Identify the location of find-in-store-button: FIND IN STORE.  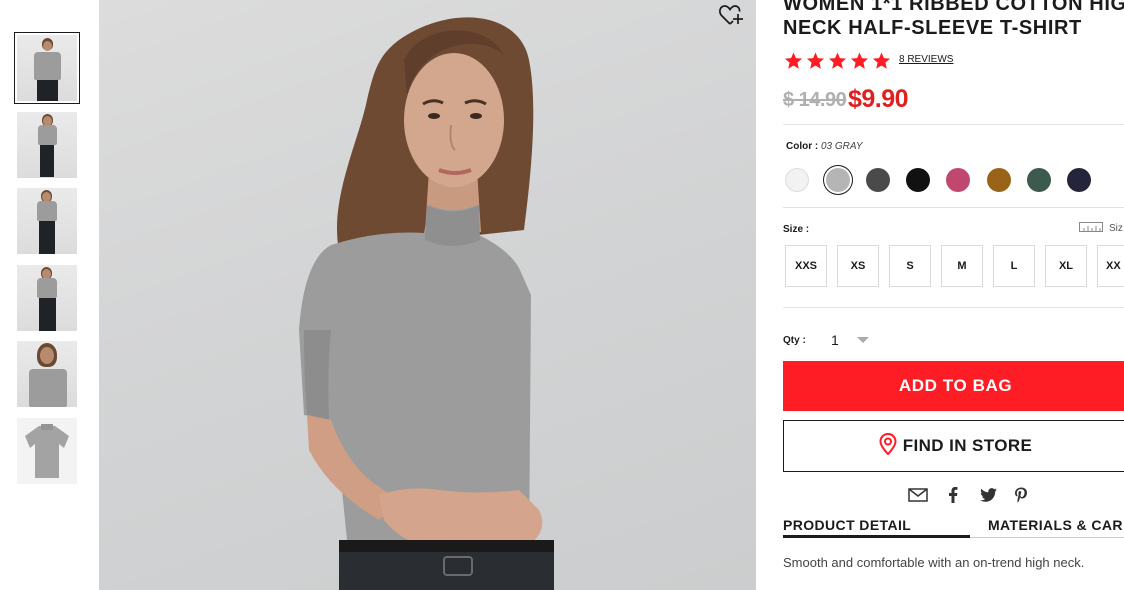
(953, 446).